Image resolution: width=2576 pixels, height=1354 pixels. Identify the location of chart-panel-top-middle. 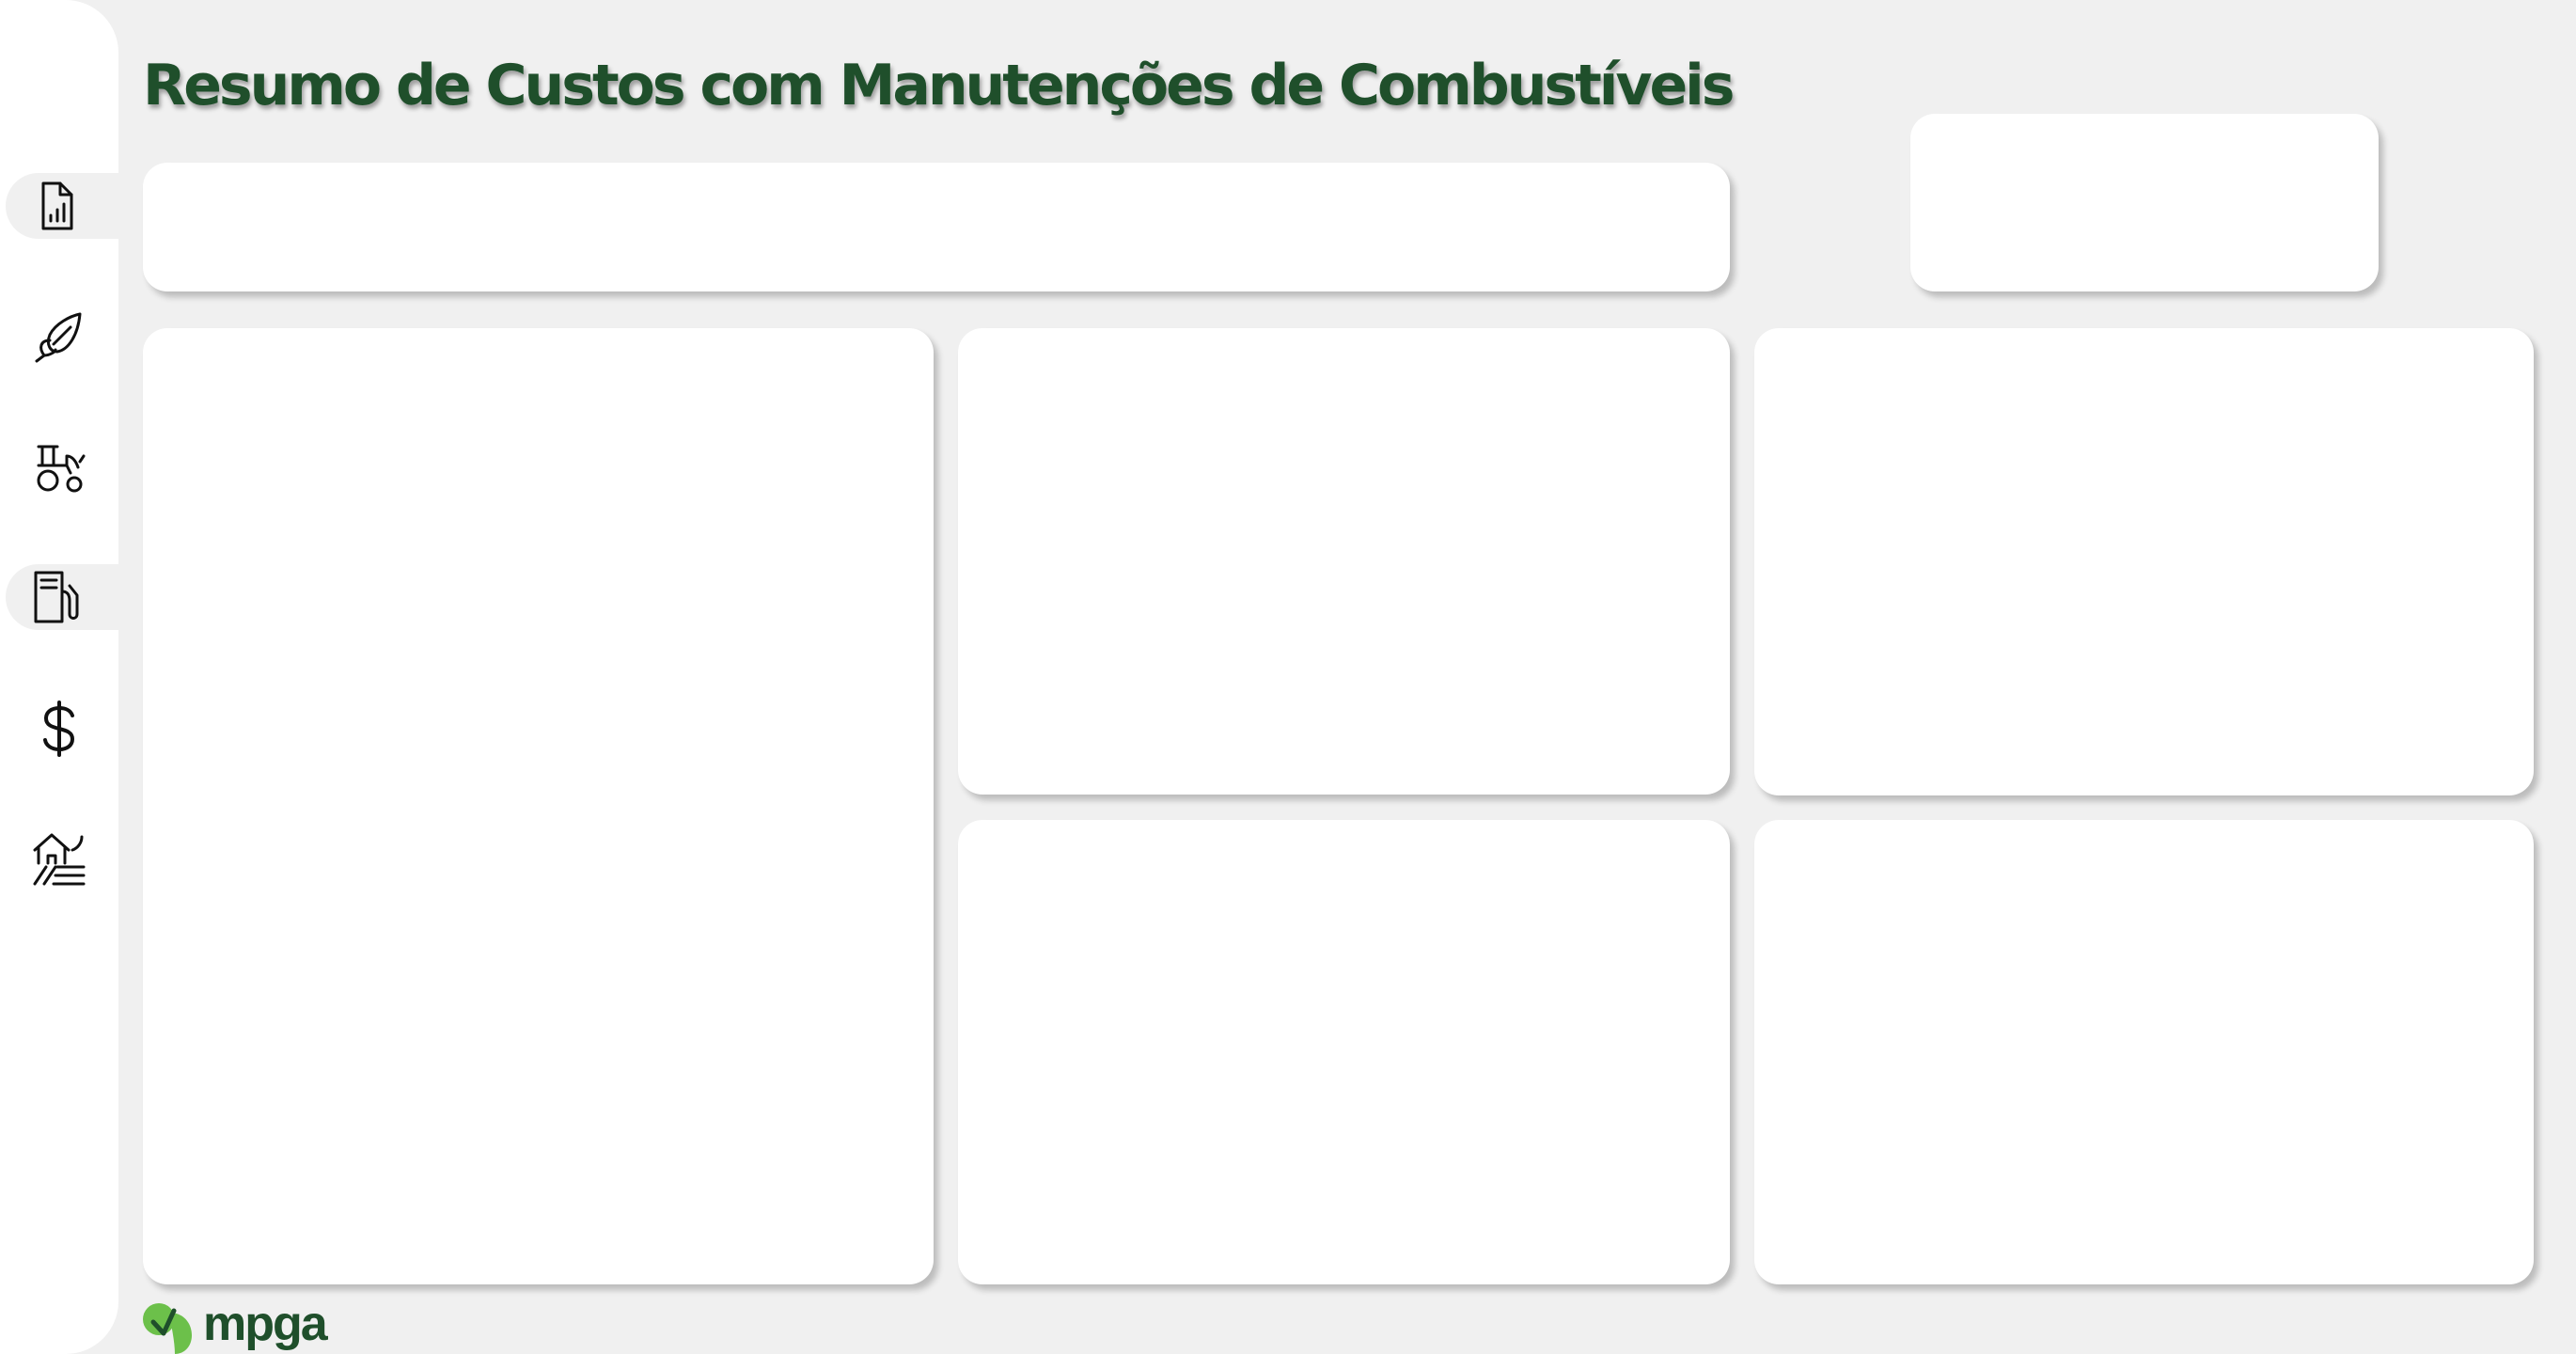
(1344, 561).